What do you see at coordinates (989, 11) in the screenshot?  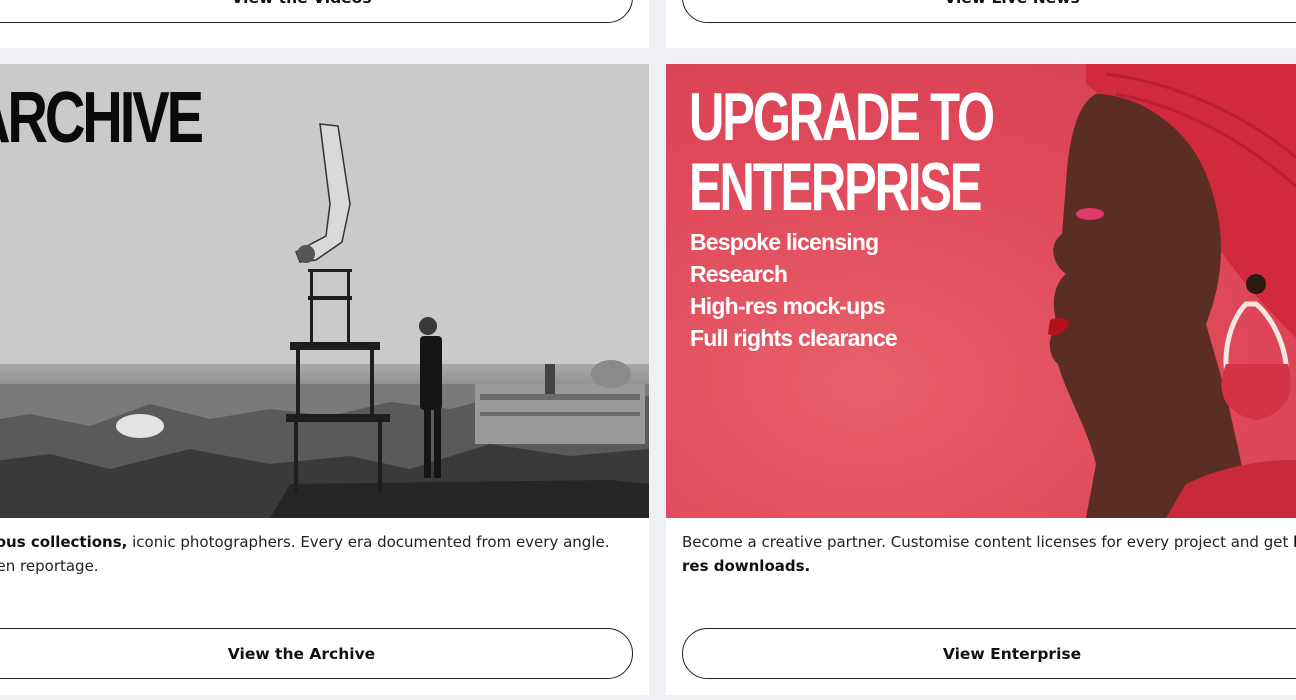 I see `view-live-news-button: View Live News` at bounding box center [989, 11].